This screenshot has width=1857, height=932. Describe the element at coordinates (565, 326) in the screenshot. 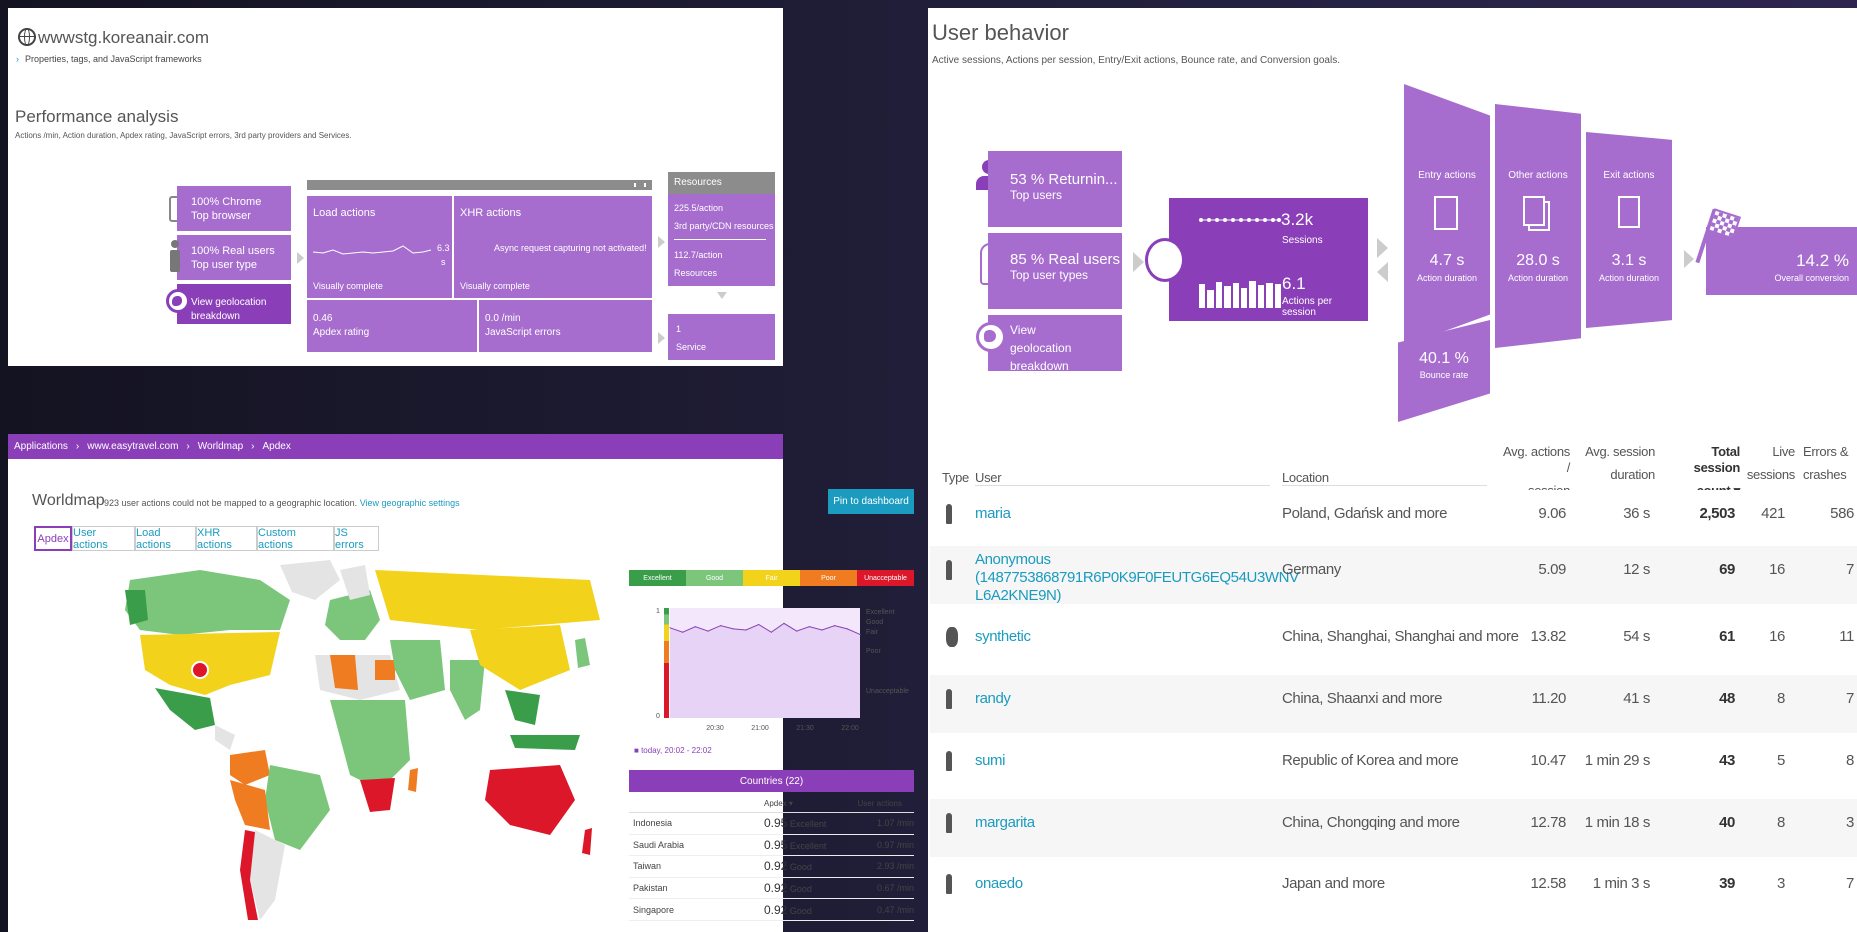

I see `js-errors-tile: 0.0 /min JavaScript errors` at that location.